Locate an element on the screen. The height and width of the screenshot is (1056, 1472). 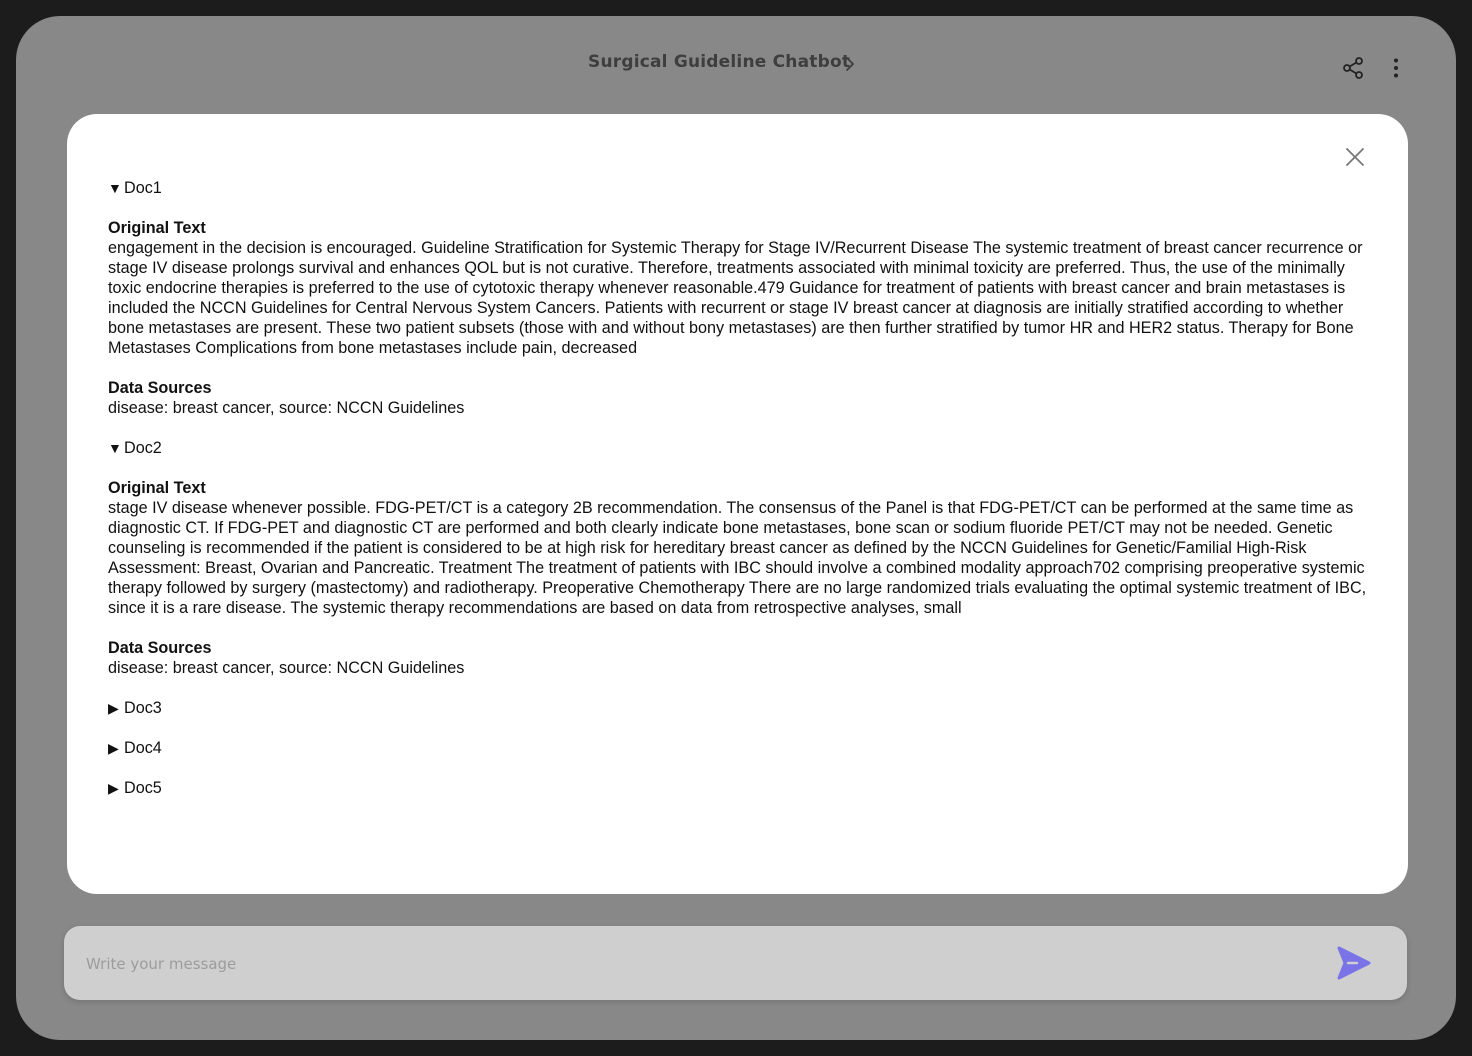
doc-toggle: ▶ Doc3 is located at coordinates (739, 708).